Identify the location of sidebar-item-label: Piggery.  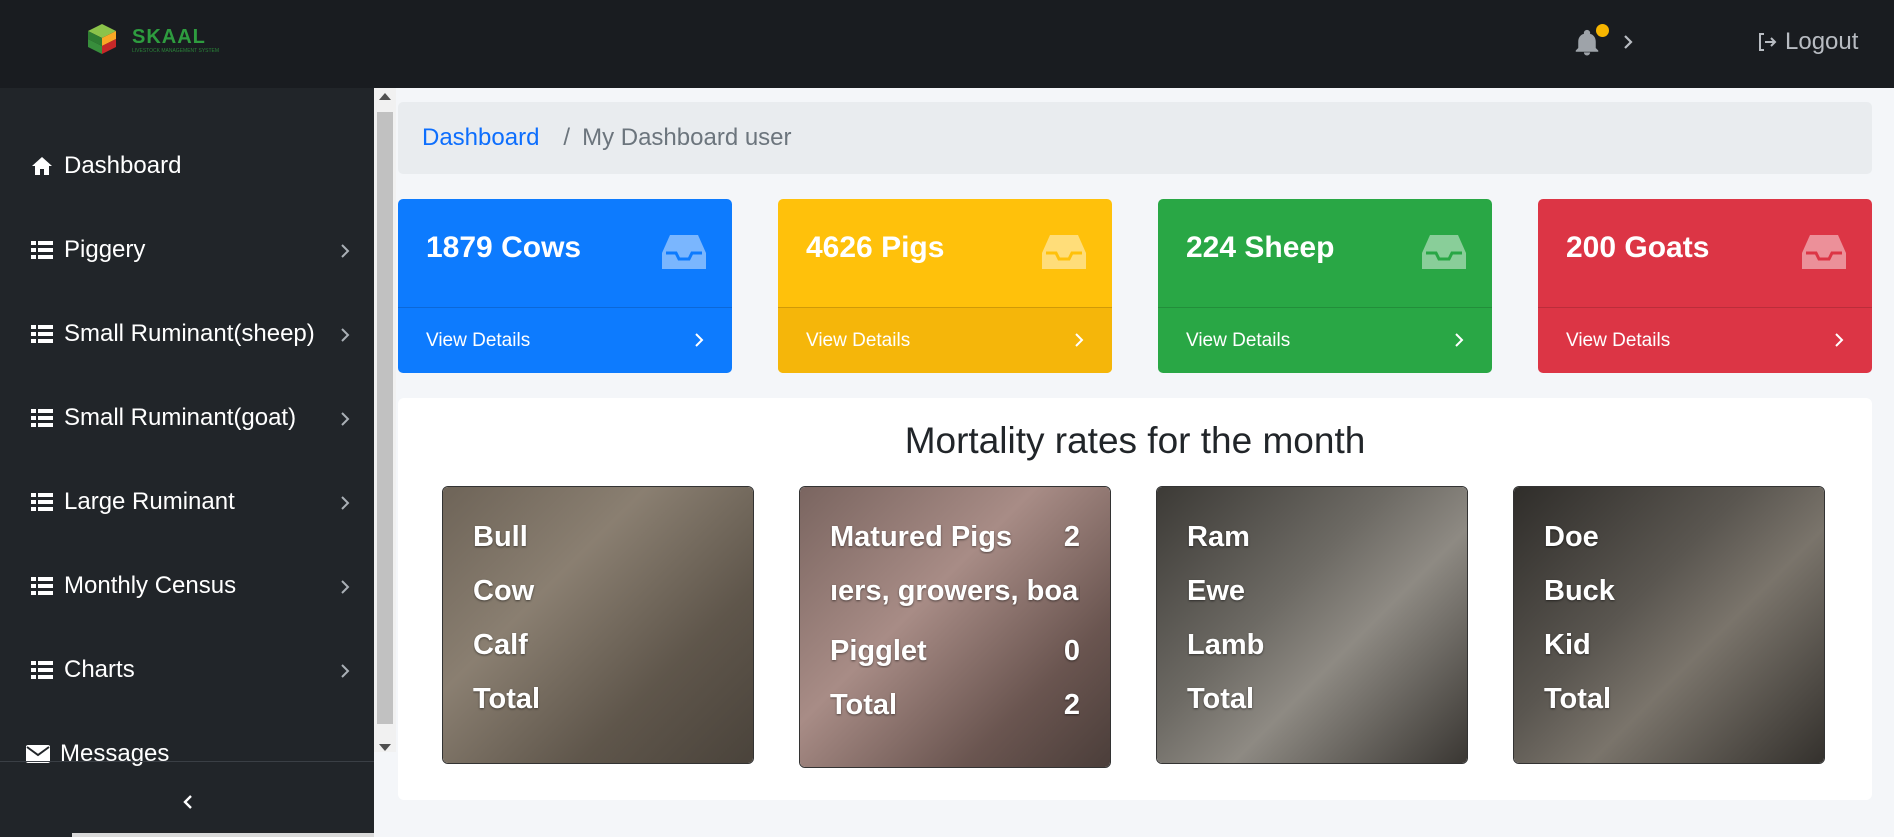
(105, 249).